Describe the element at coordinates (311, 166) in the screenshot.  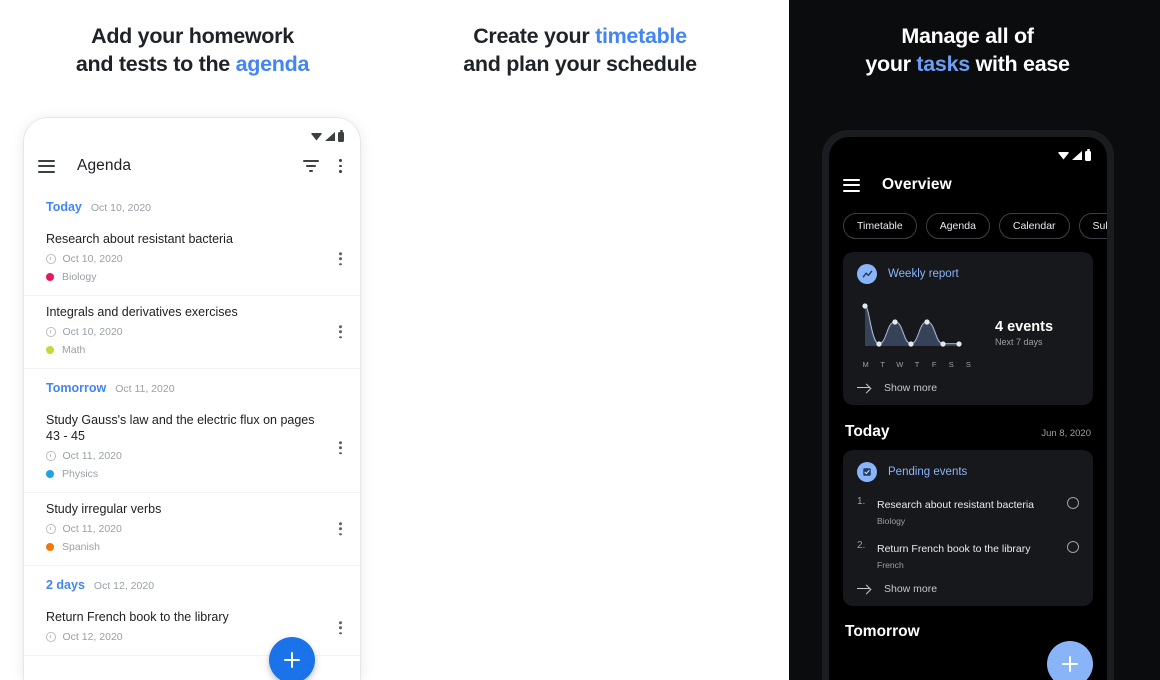
I see `filter-icon` at that location.